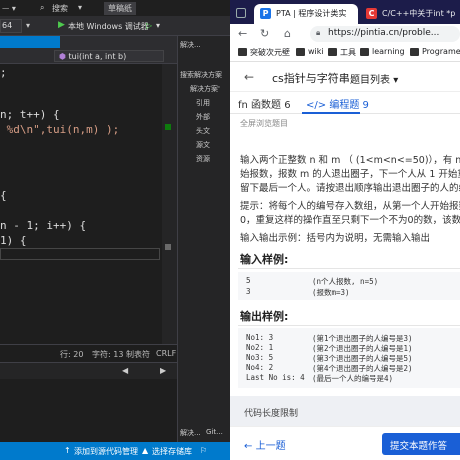 This screenshot has width=460, height=460. What do you see at coordinates (88, 352) in the screenshot?
I see `vs-editor-statusline: 行: 20 字符: 13 制表符 CRLF` at bounding box center [88, 352].